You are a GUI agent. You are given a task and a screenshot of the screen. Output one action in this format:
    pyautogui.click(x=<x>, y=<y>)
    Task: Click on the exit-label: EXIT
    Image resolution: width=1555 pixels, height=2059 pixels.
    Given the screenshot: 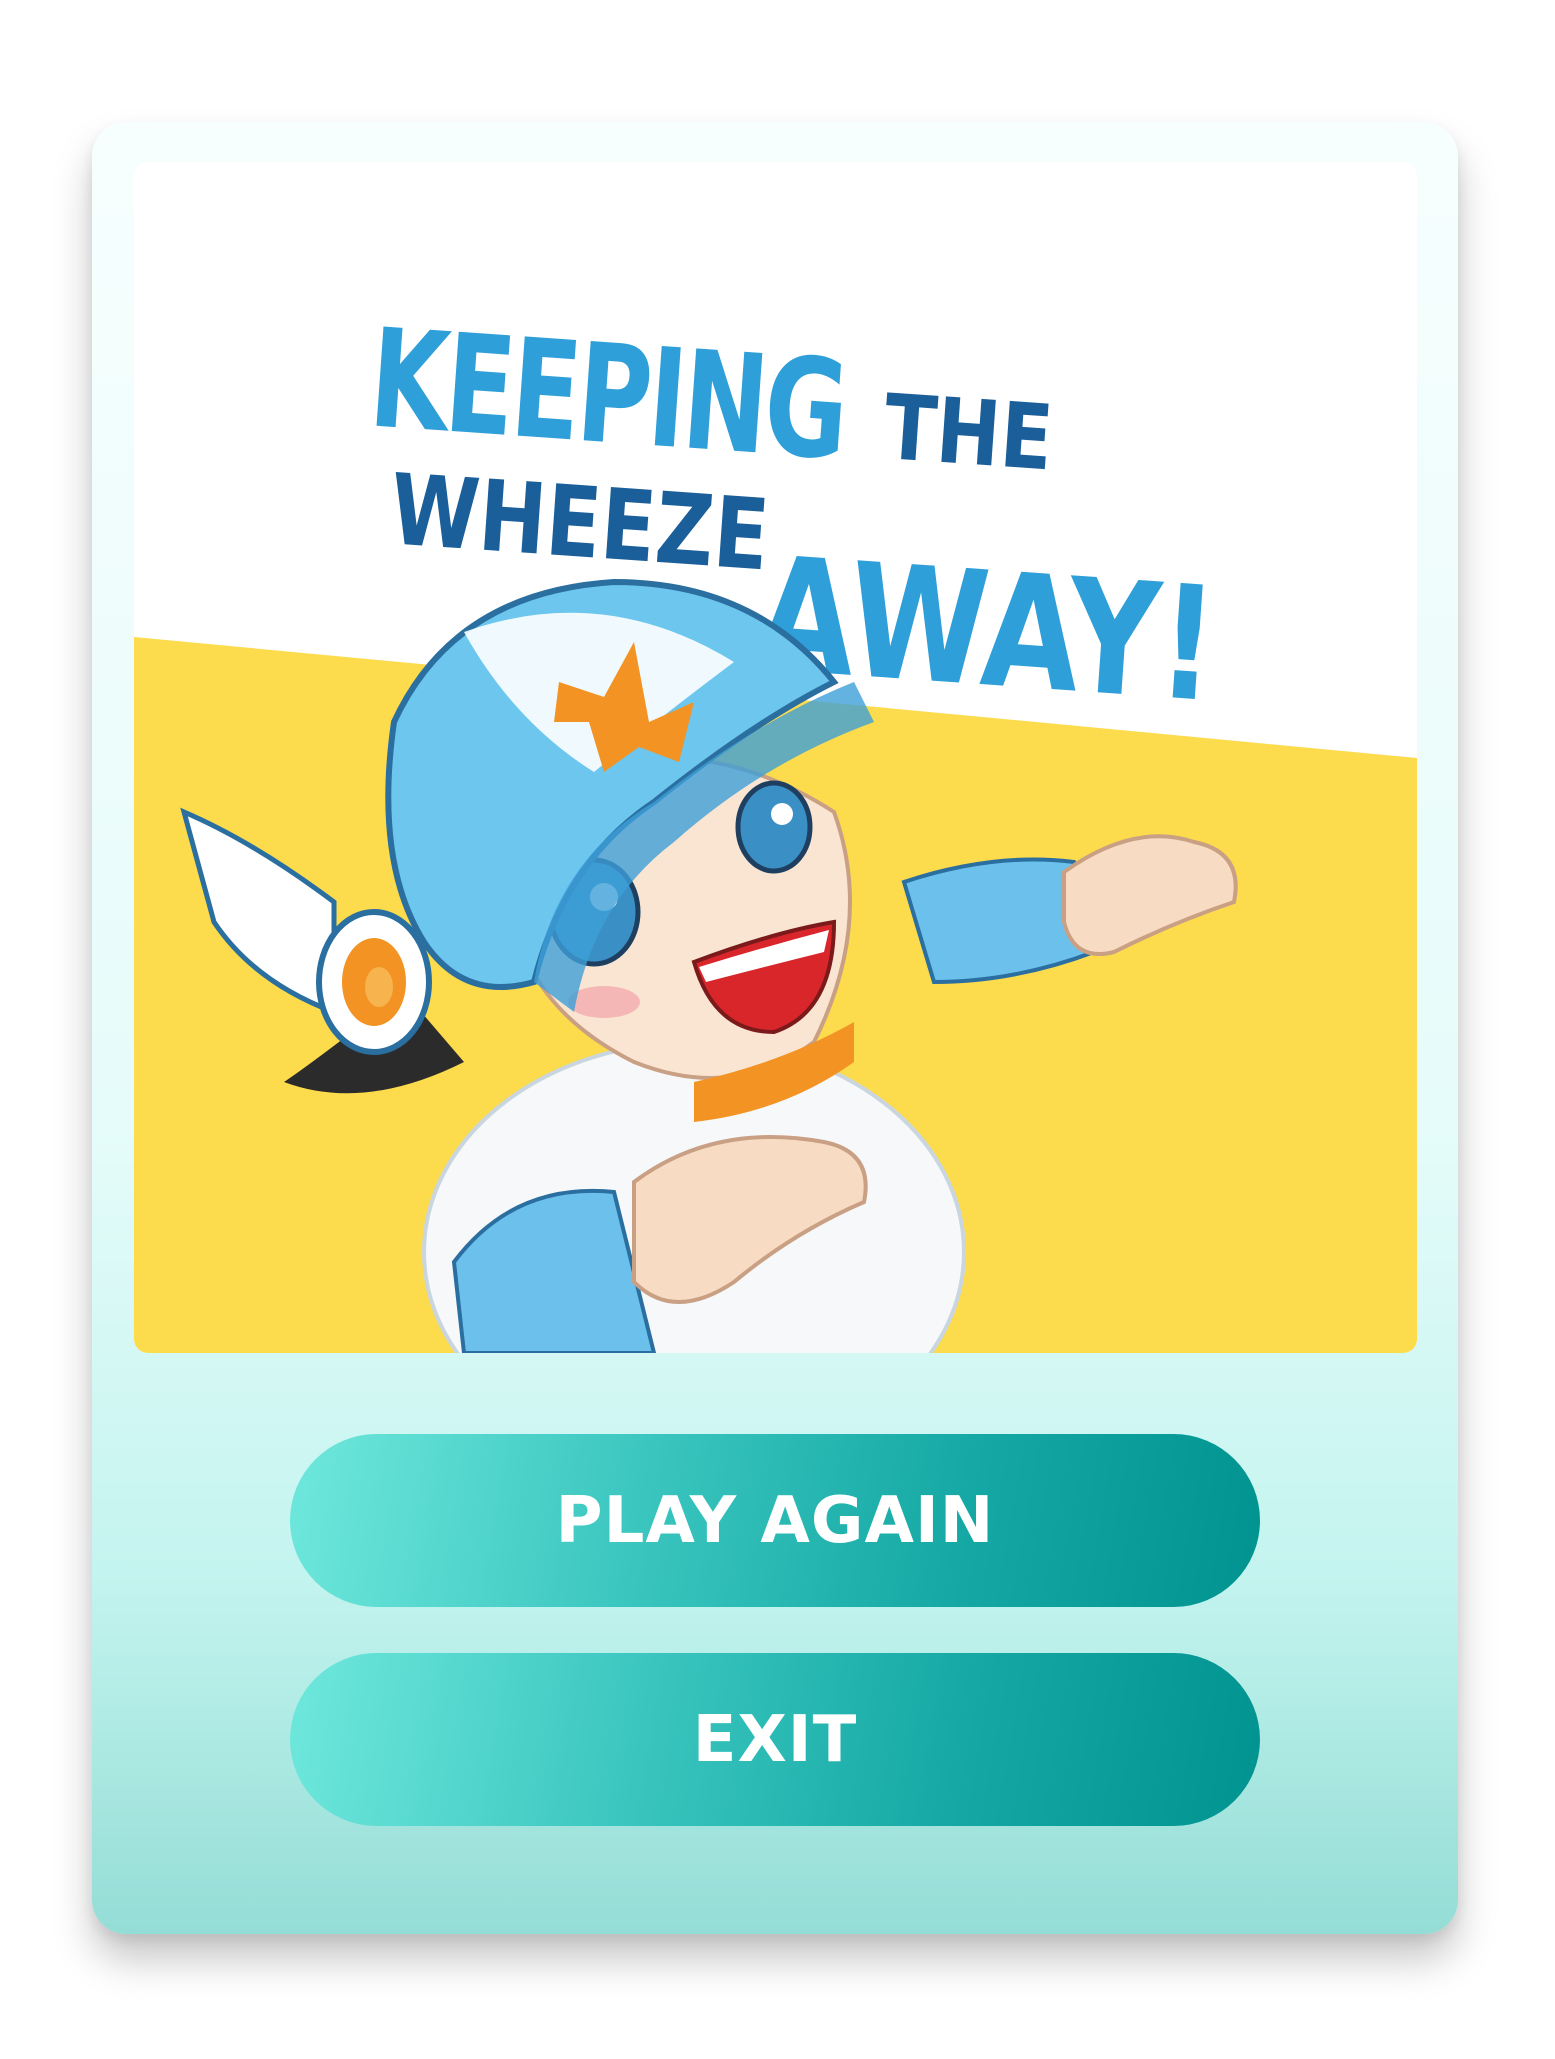 What is the action you would take?
    pyautogui.click(x=775, y=1739)
    